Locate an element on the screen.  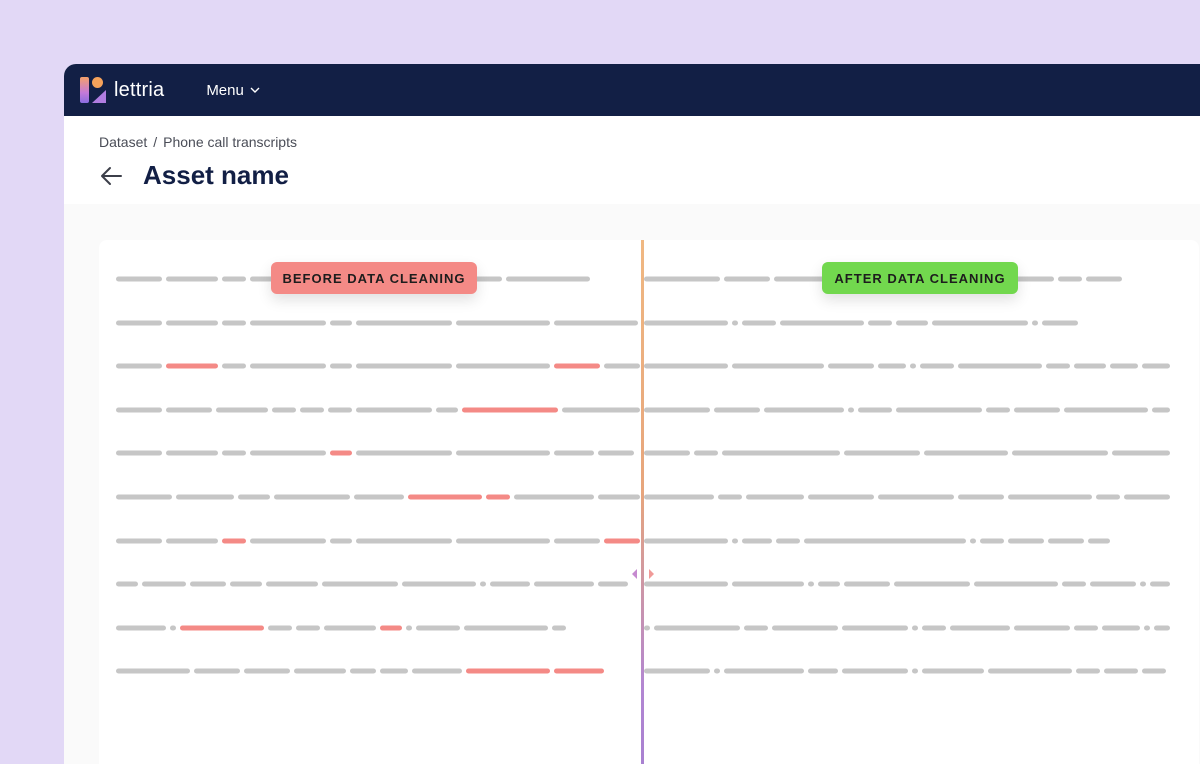
before-cleaning-tag: BEFORE DATA CLEANING is located at coordinates (374, 278).